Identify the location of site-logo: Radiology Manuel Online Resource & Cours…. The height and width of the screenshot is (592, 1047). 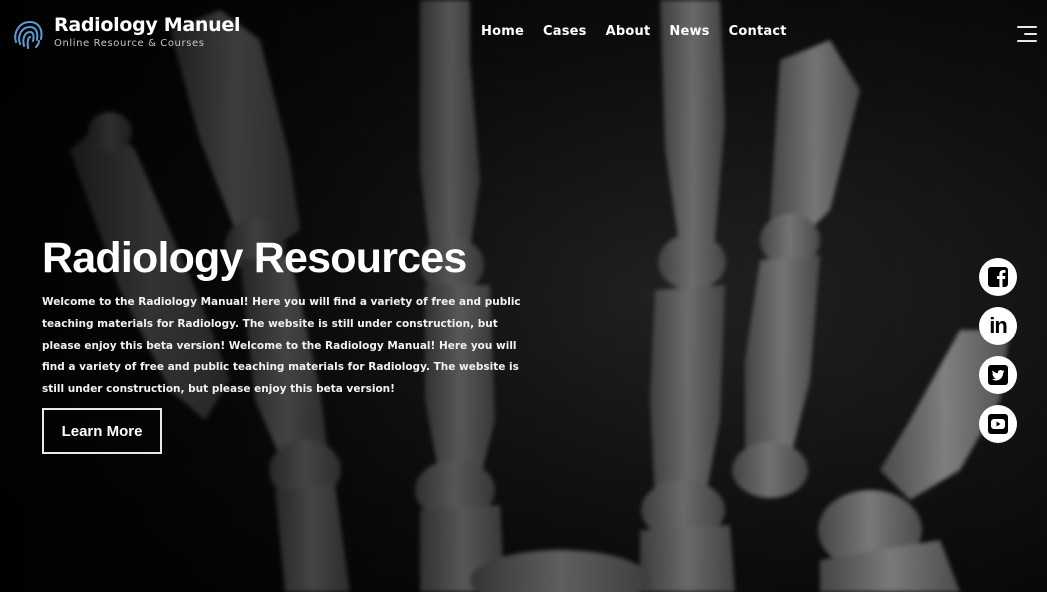
(125, 33).